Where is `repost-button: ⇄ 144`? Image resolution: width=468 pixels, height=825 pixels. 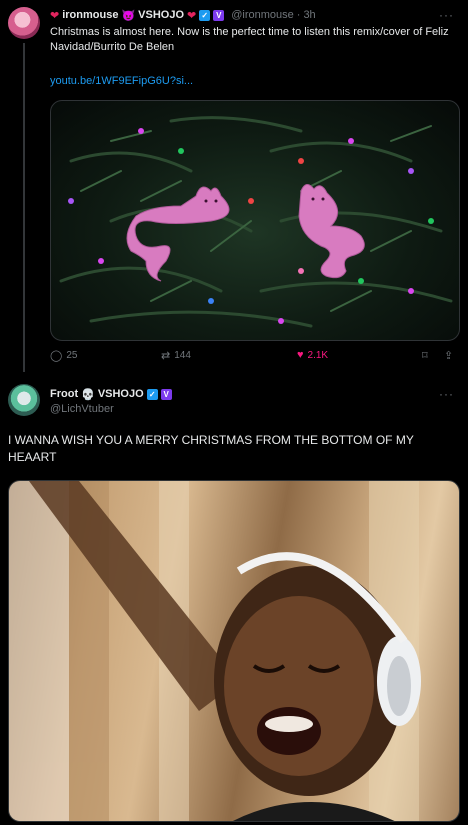
repost-button: ⇄ 144 is located at coordinates (176, 355).